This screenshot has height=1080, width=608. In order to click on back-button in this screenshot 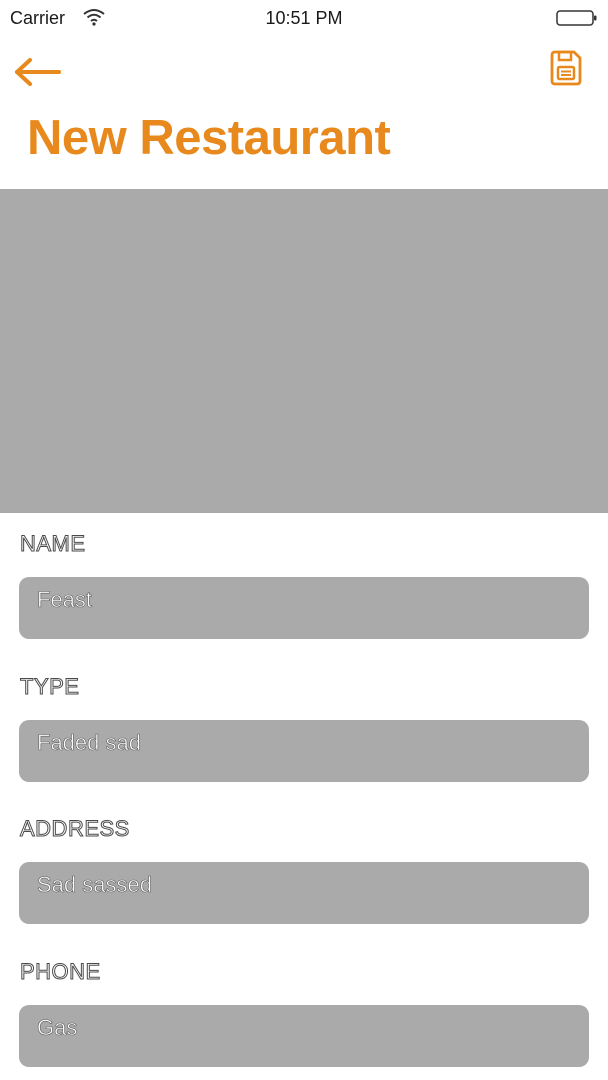, I will do `click(37, 72)`.